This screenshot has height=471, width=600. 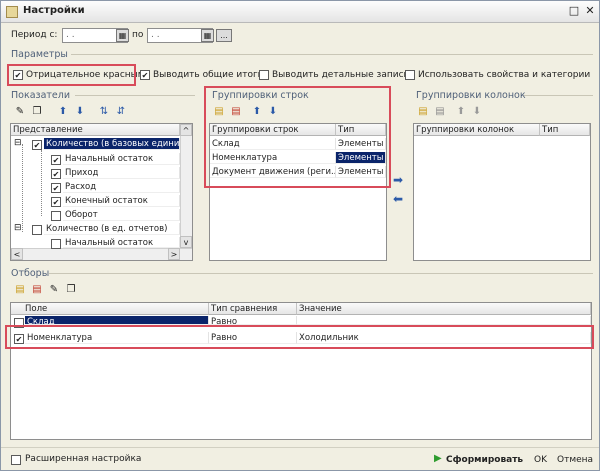 I want to click on move-left-icon: ⬅, so click(x=401, y=199).